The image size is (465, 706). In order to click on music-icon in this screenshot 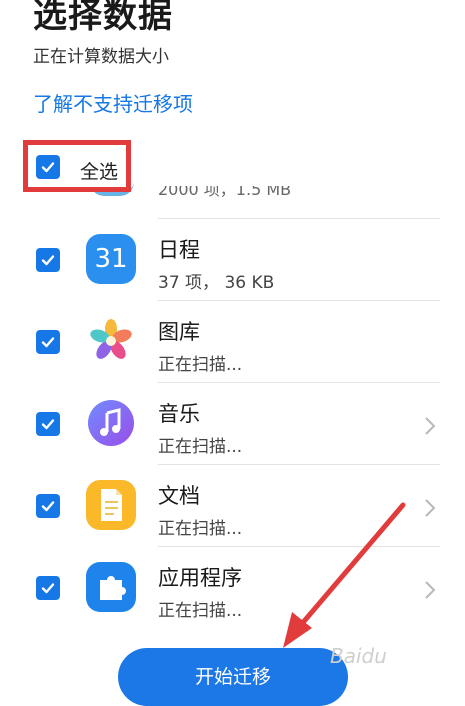, I will do `click(111, 423)`.